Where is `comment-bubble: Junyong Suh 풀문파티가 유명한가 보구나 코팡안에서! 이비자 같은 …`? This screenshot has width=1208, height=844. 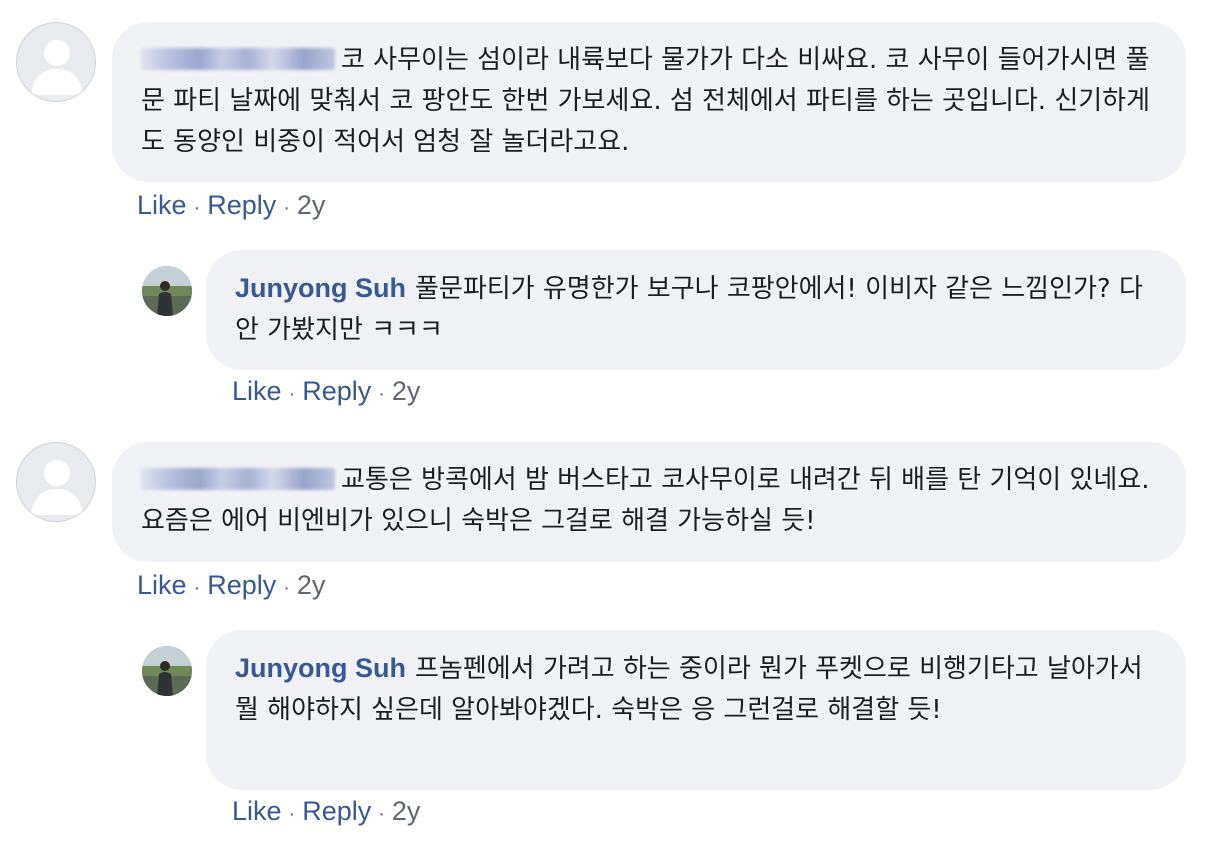 comment-bubble: Junyong Suh 풀문파티가 유명한가 보구나 코팡안에서! 이비자 같은 … is located at coordinates (696, 310).